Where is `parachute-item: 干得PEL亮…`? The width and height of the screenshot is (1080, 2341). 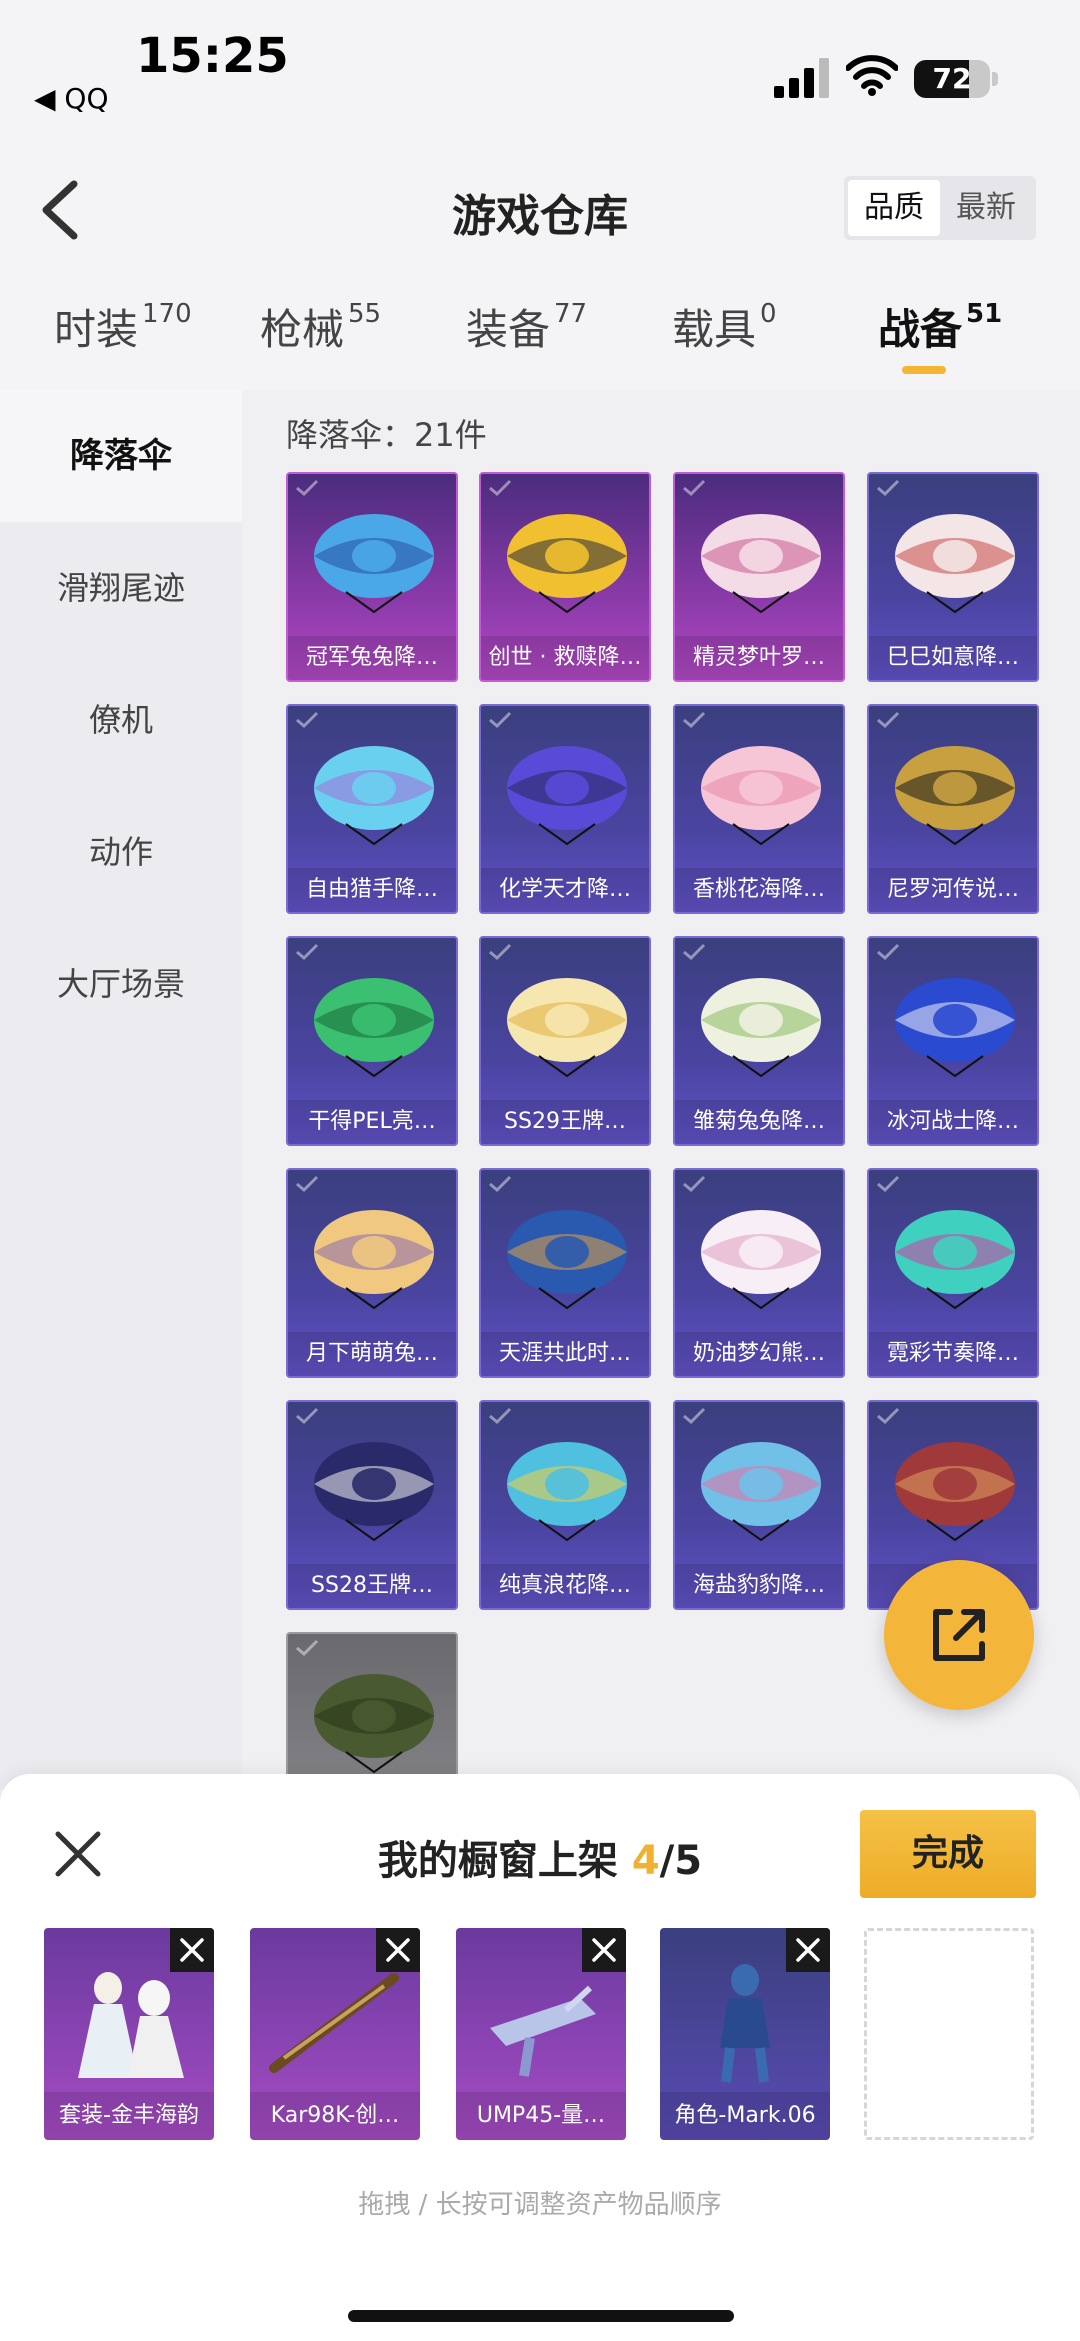
parachute-item: 干得PEL亮… is located at coordinates (372, 1041).